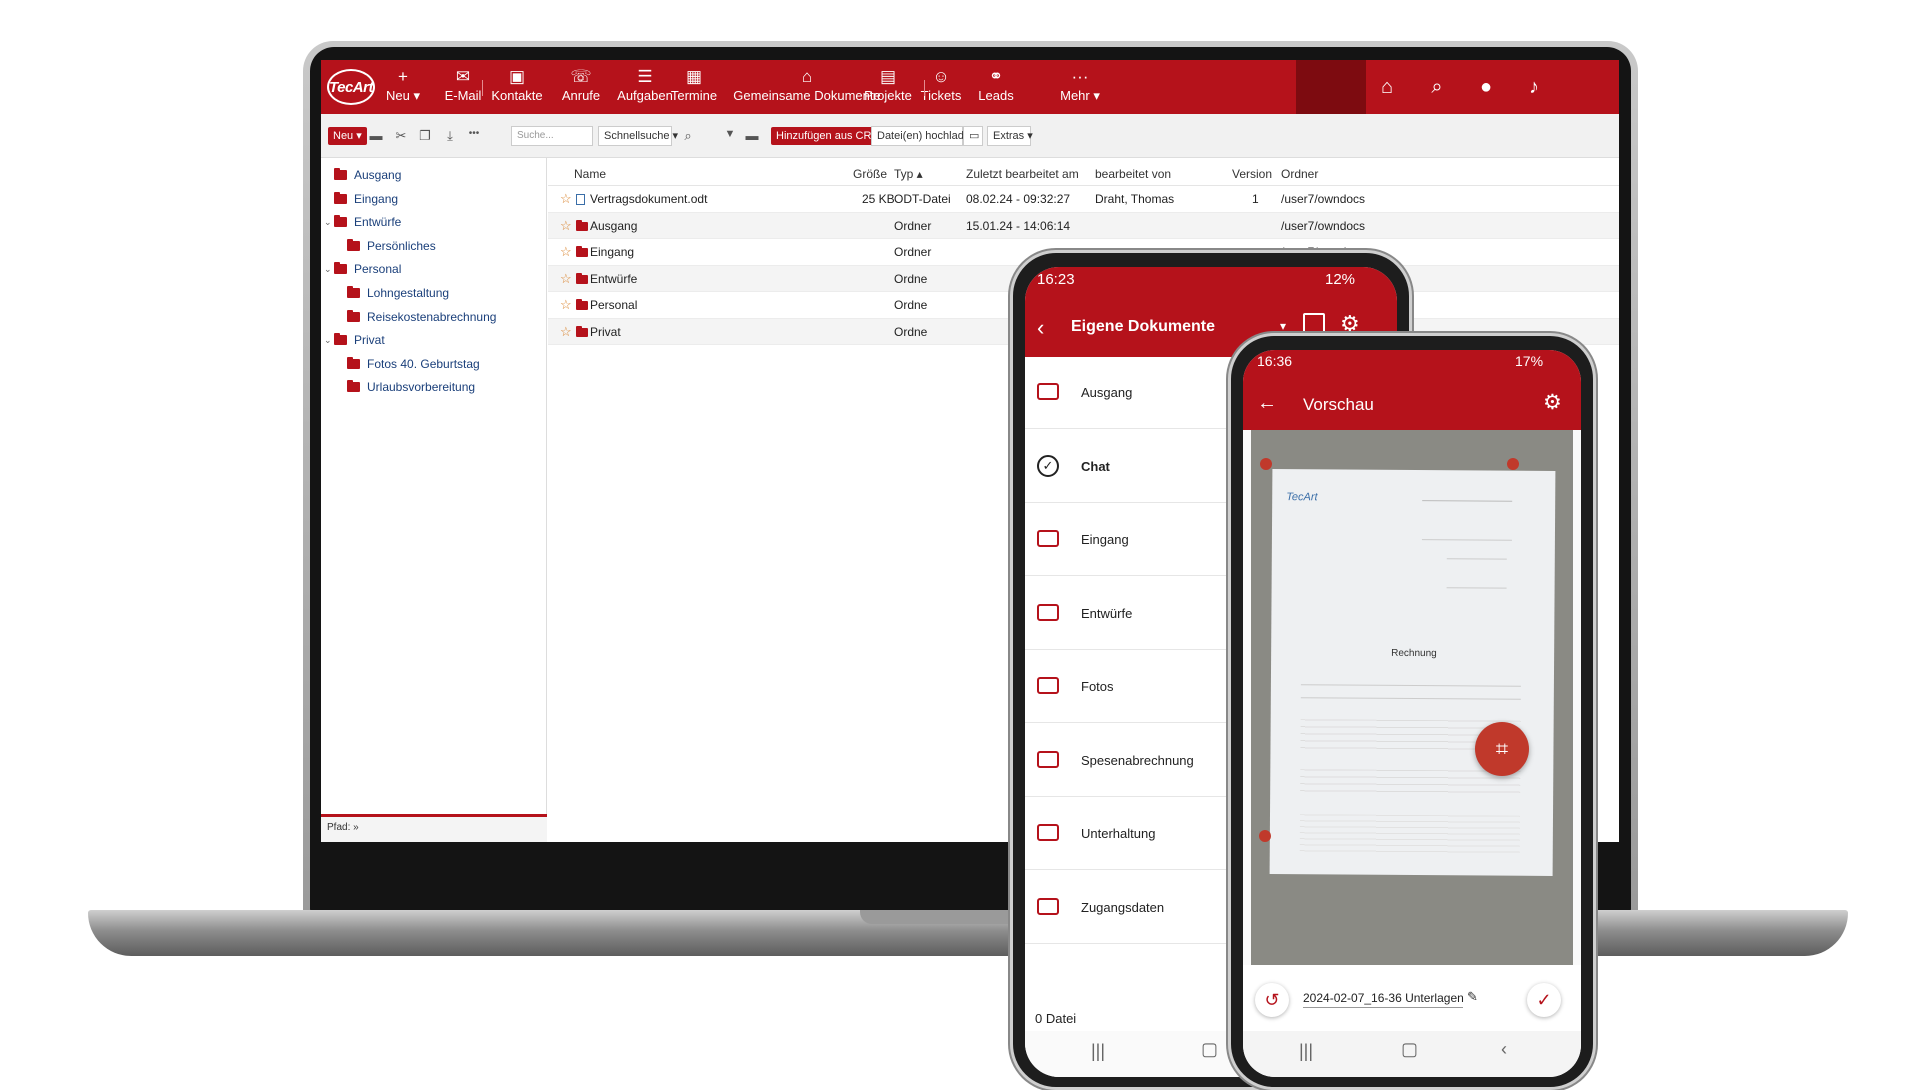 This screenshot has width=1920, height=1090. I want to click on col-editor: bearbeitet von, so click(1133, 174).